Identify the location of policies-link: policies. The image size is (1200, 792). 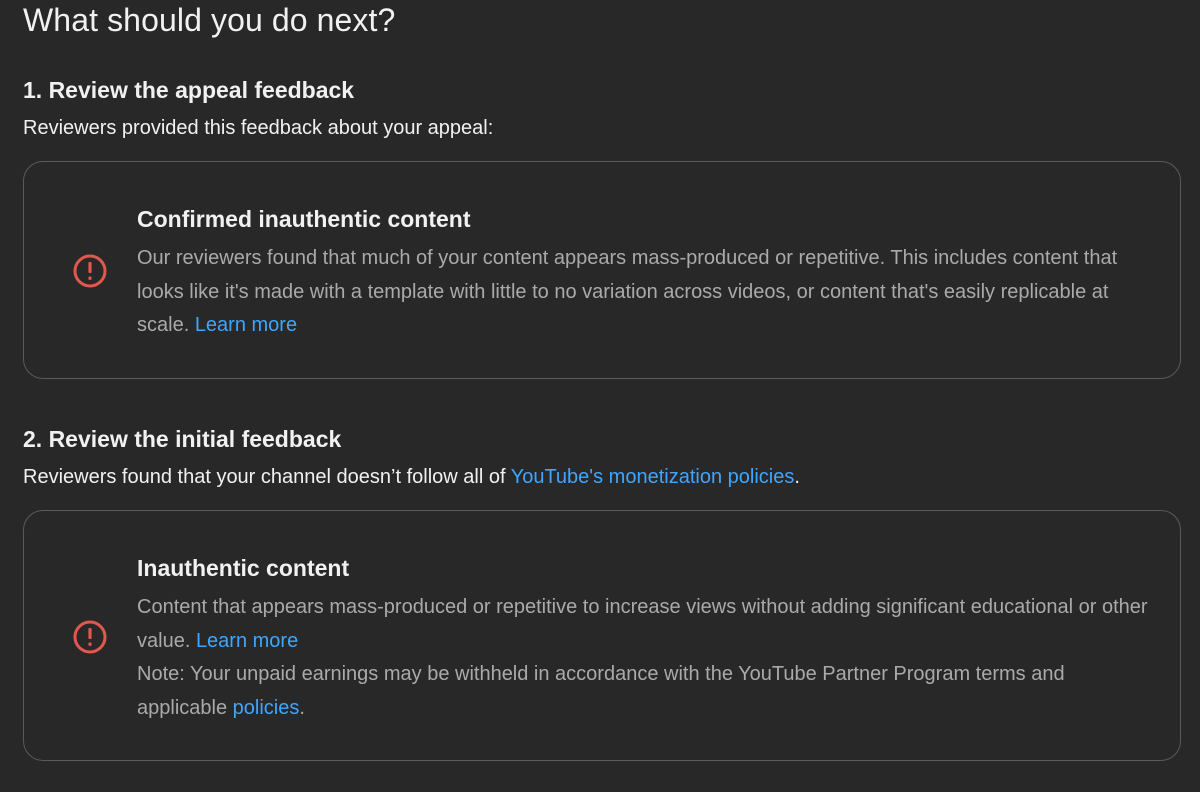
(266, 708).